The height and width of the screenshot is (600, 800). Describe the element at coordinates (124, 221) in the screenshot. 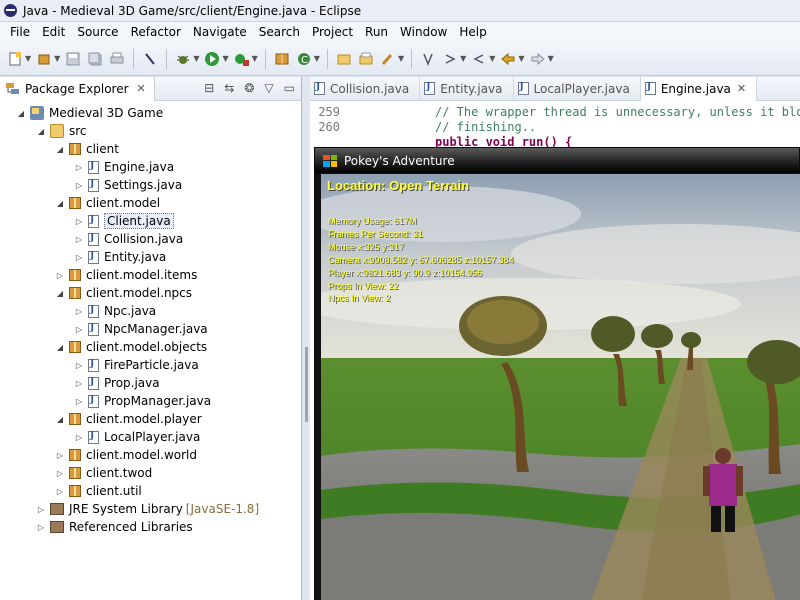

I see `tree-item: ▷ Client.java` at that location.